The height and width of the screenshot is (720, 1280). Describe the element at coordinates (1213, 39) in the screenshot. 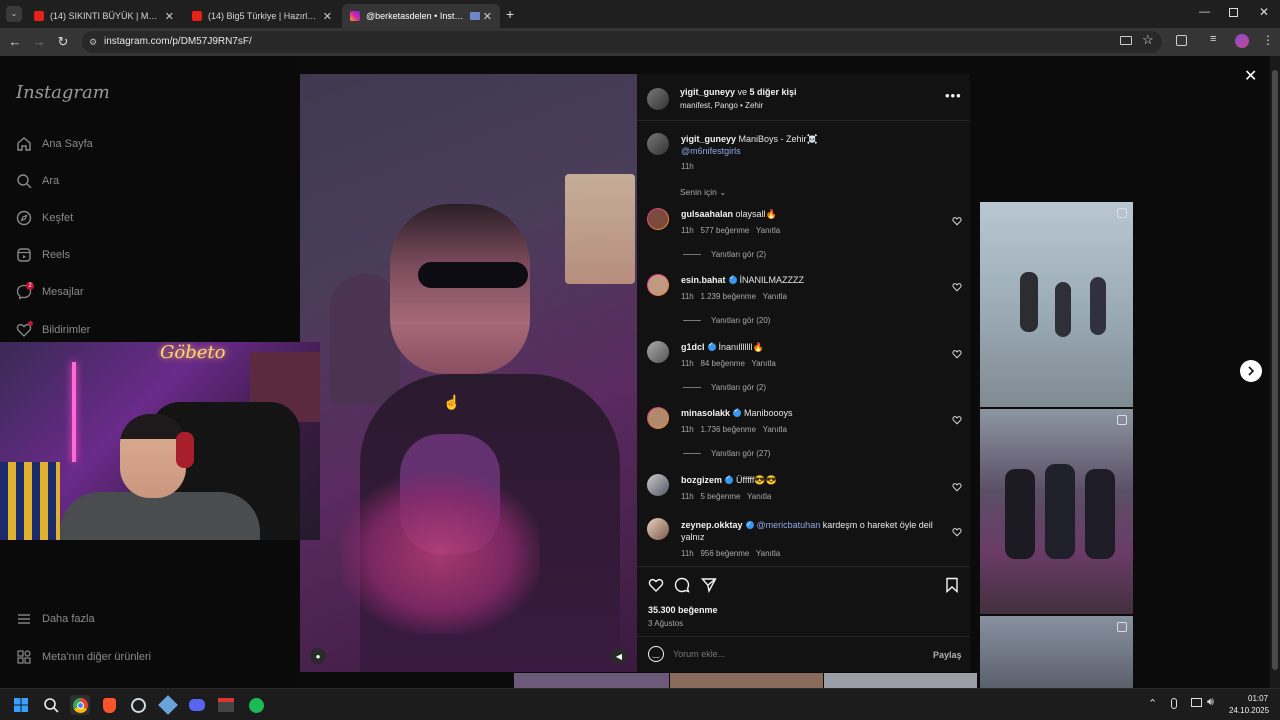

I see `media-controls-icon: ≡` at that location.